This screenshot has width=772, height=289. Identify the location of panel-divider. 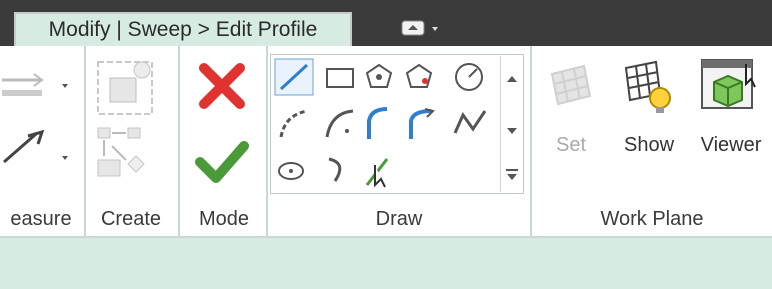
(179, 141).